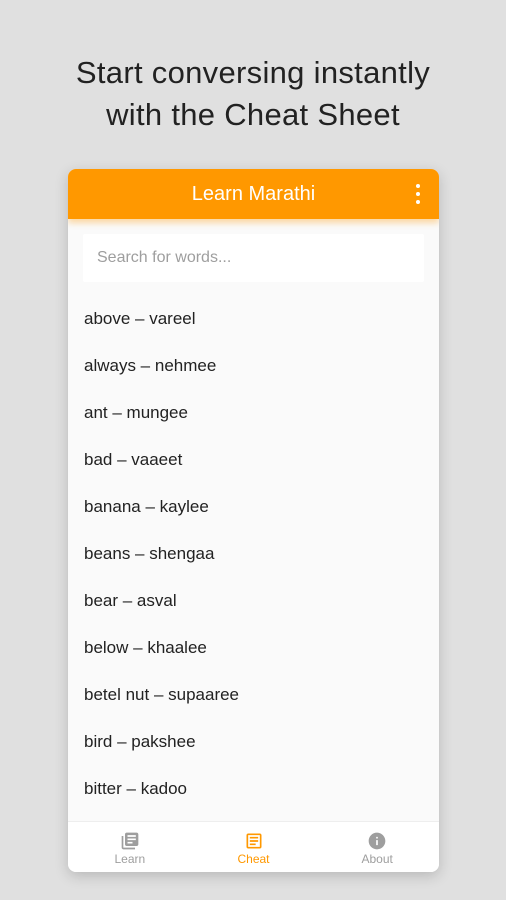 The image size is (506, 900). What do you see at coordinates (253, 506) in the screenshot?
I see `list-item: banana – kaylee` at bounding box center [253, 506].